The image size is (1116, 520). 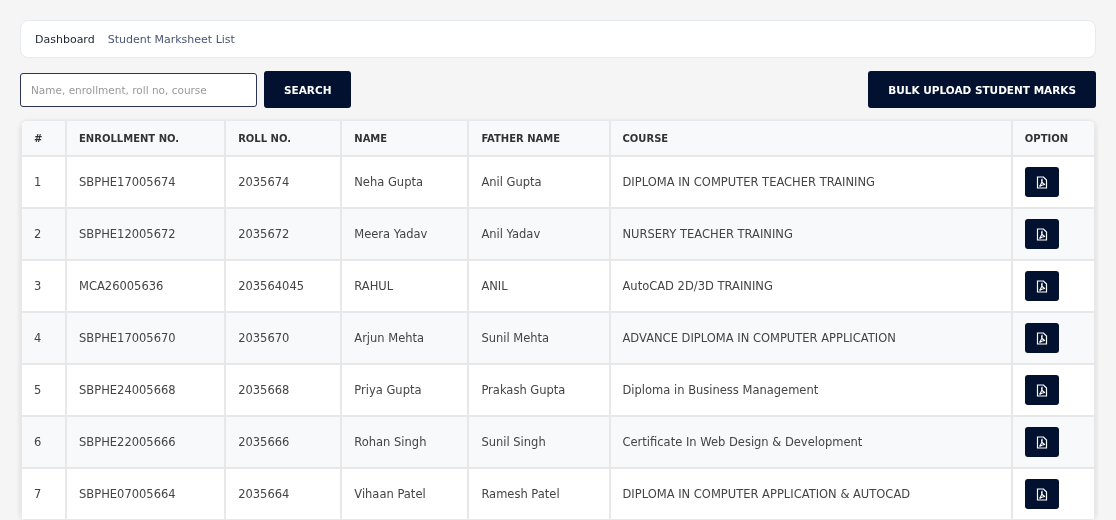 I want to click on table-cell: 7, so click(x=44, y=494).